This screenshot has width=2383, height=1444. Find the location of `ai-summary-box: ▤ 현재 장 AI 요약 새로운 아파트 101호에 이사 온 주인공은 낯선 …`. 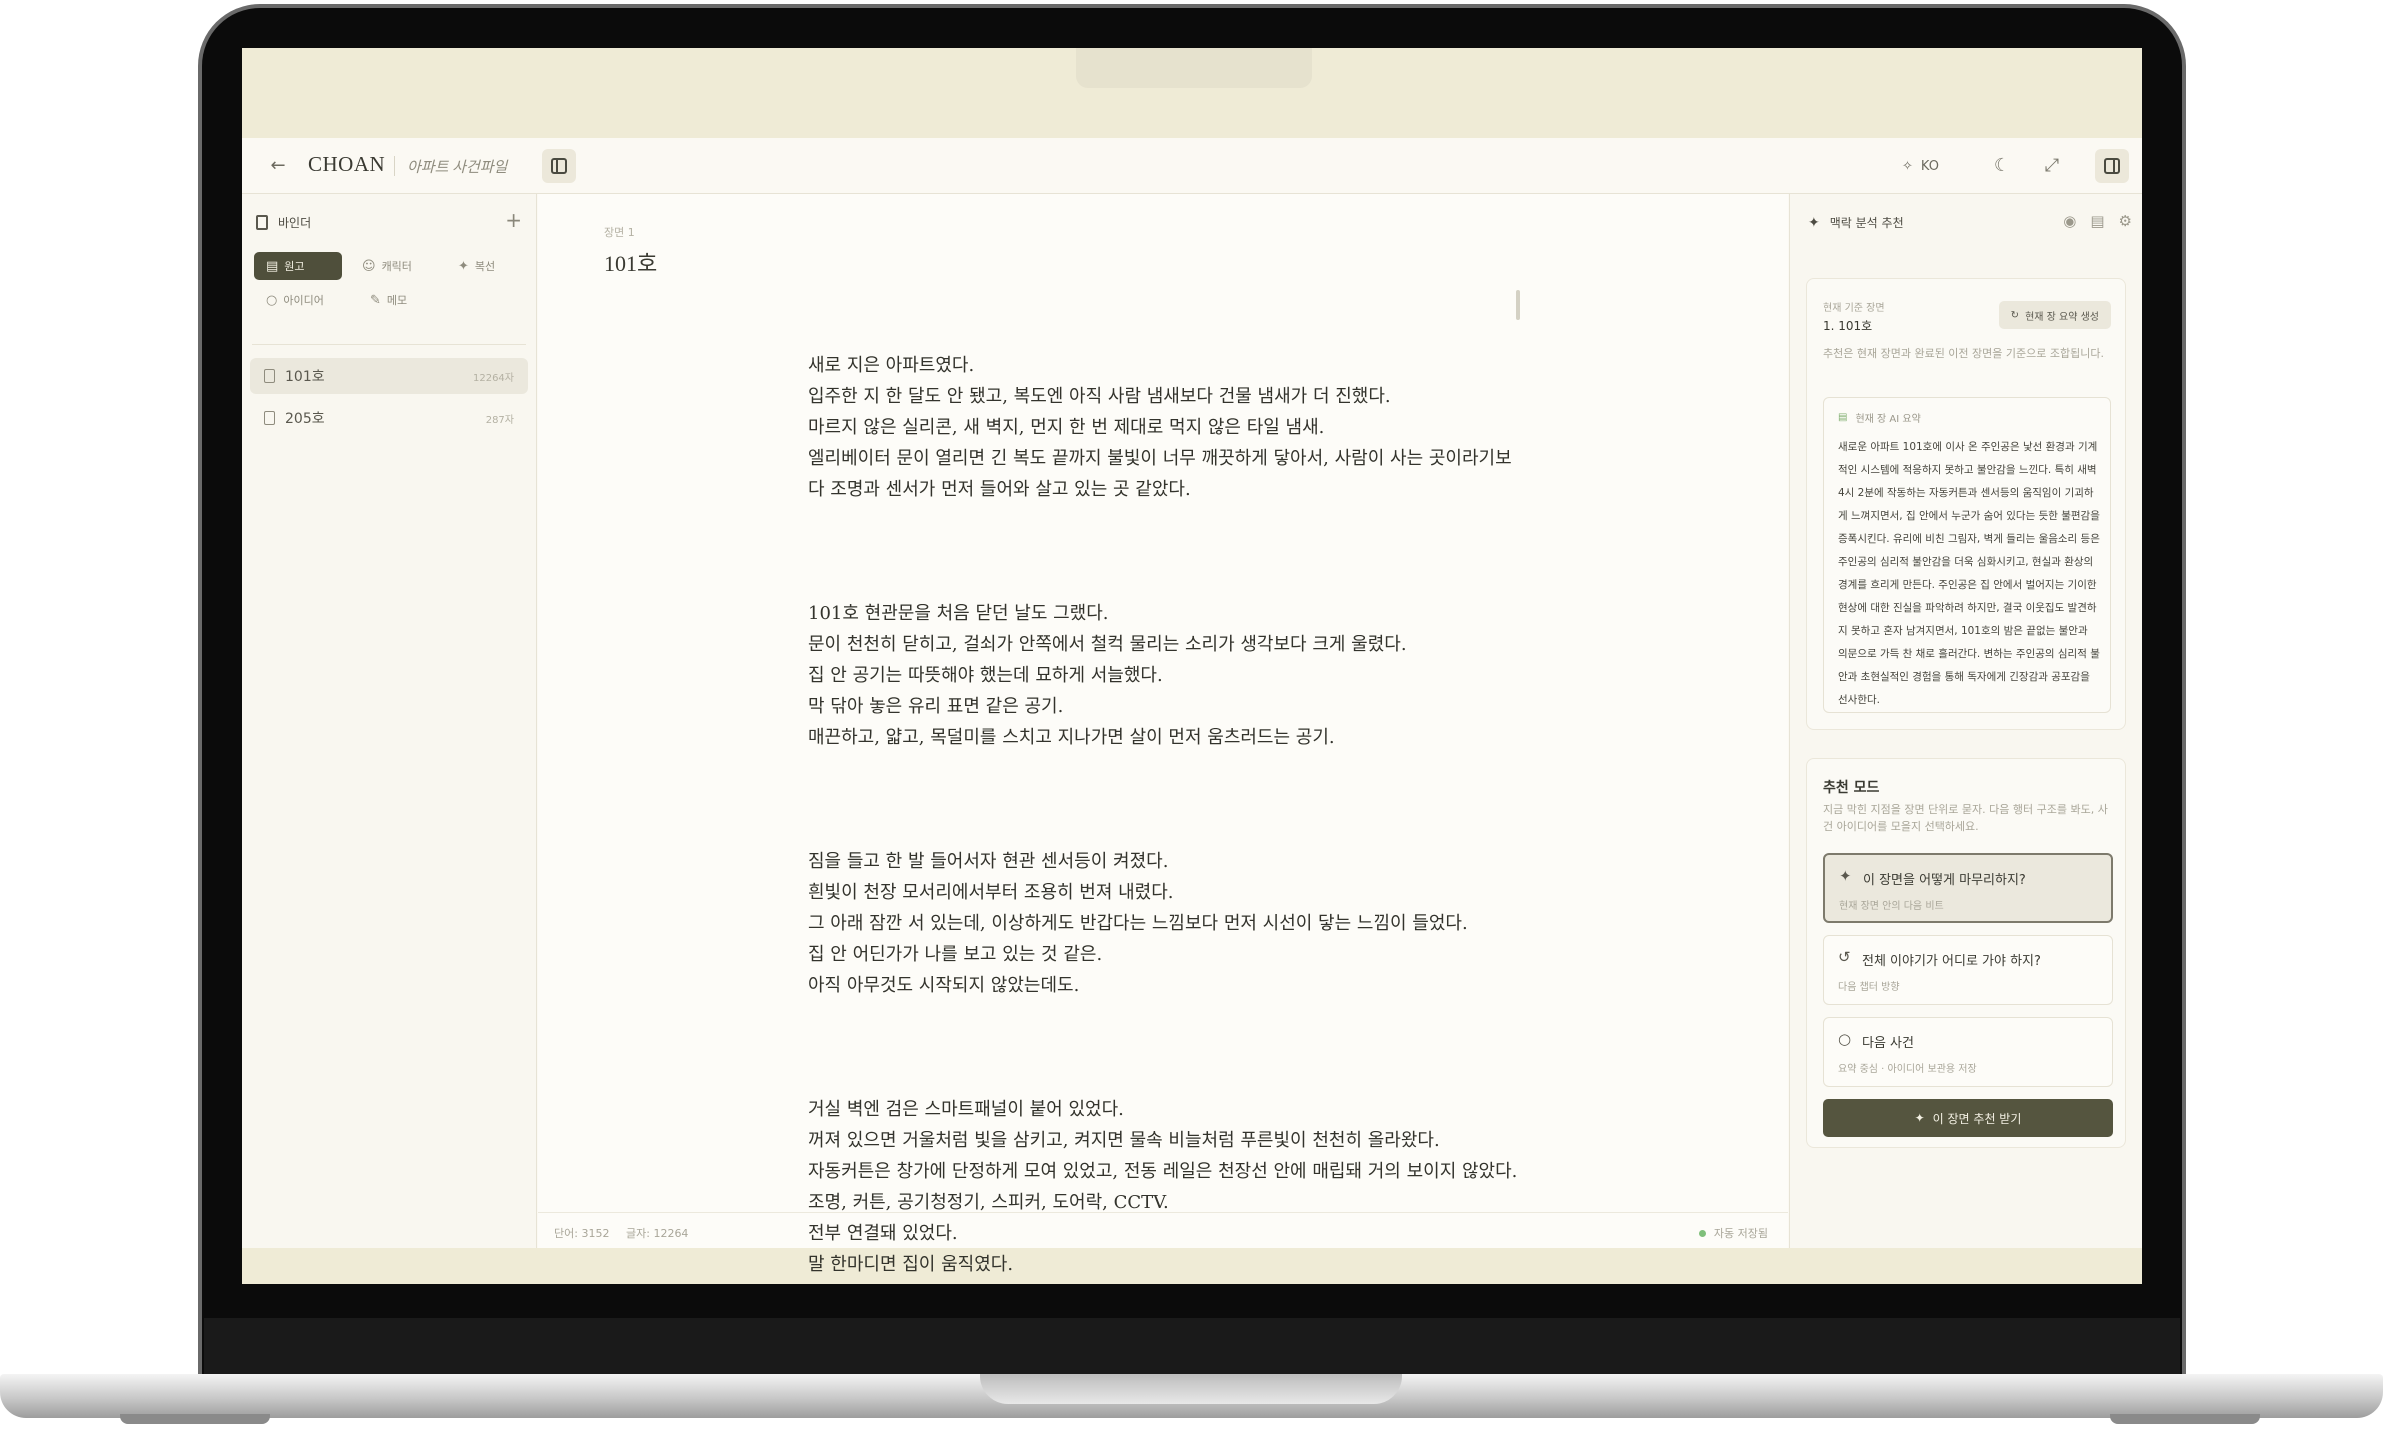

ai-summary-box: ▤ 현재 장 AI 요약 새로운 아파트 101호에 이사 온 주인공은 낯선 … is located at coordinates (1967, 555).